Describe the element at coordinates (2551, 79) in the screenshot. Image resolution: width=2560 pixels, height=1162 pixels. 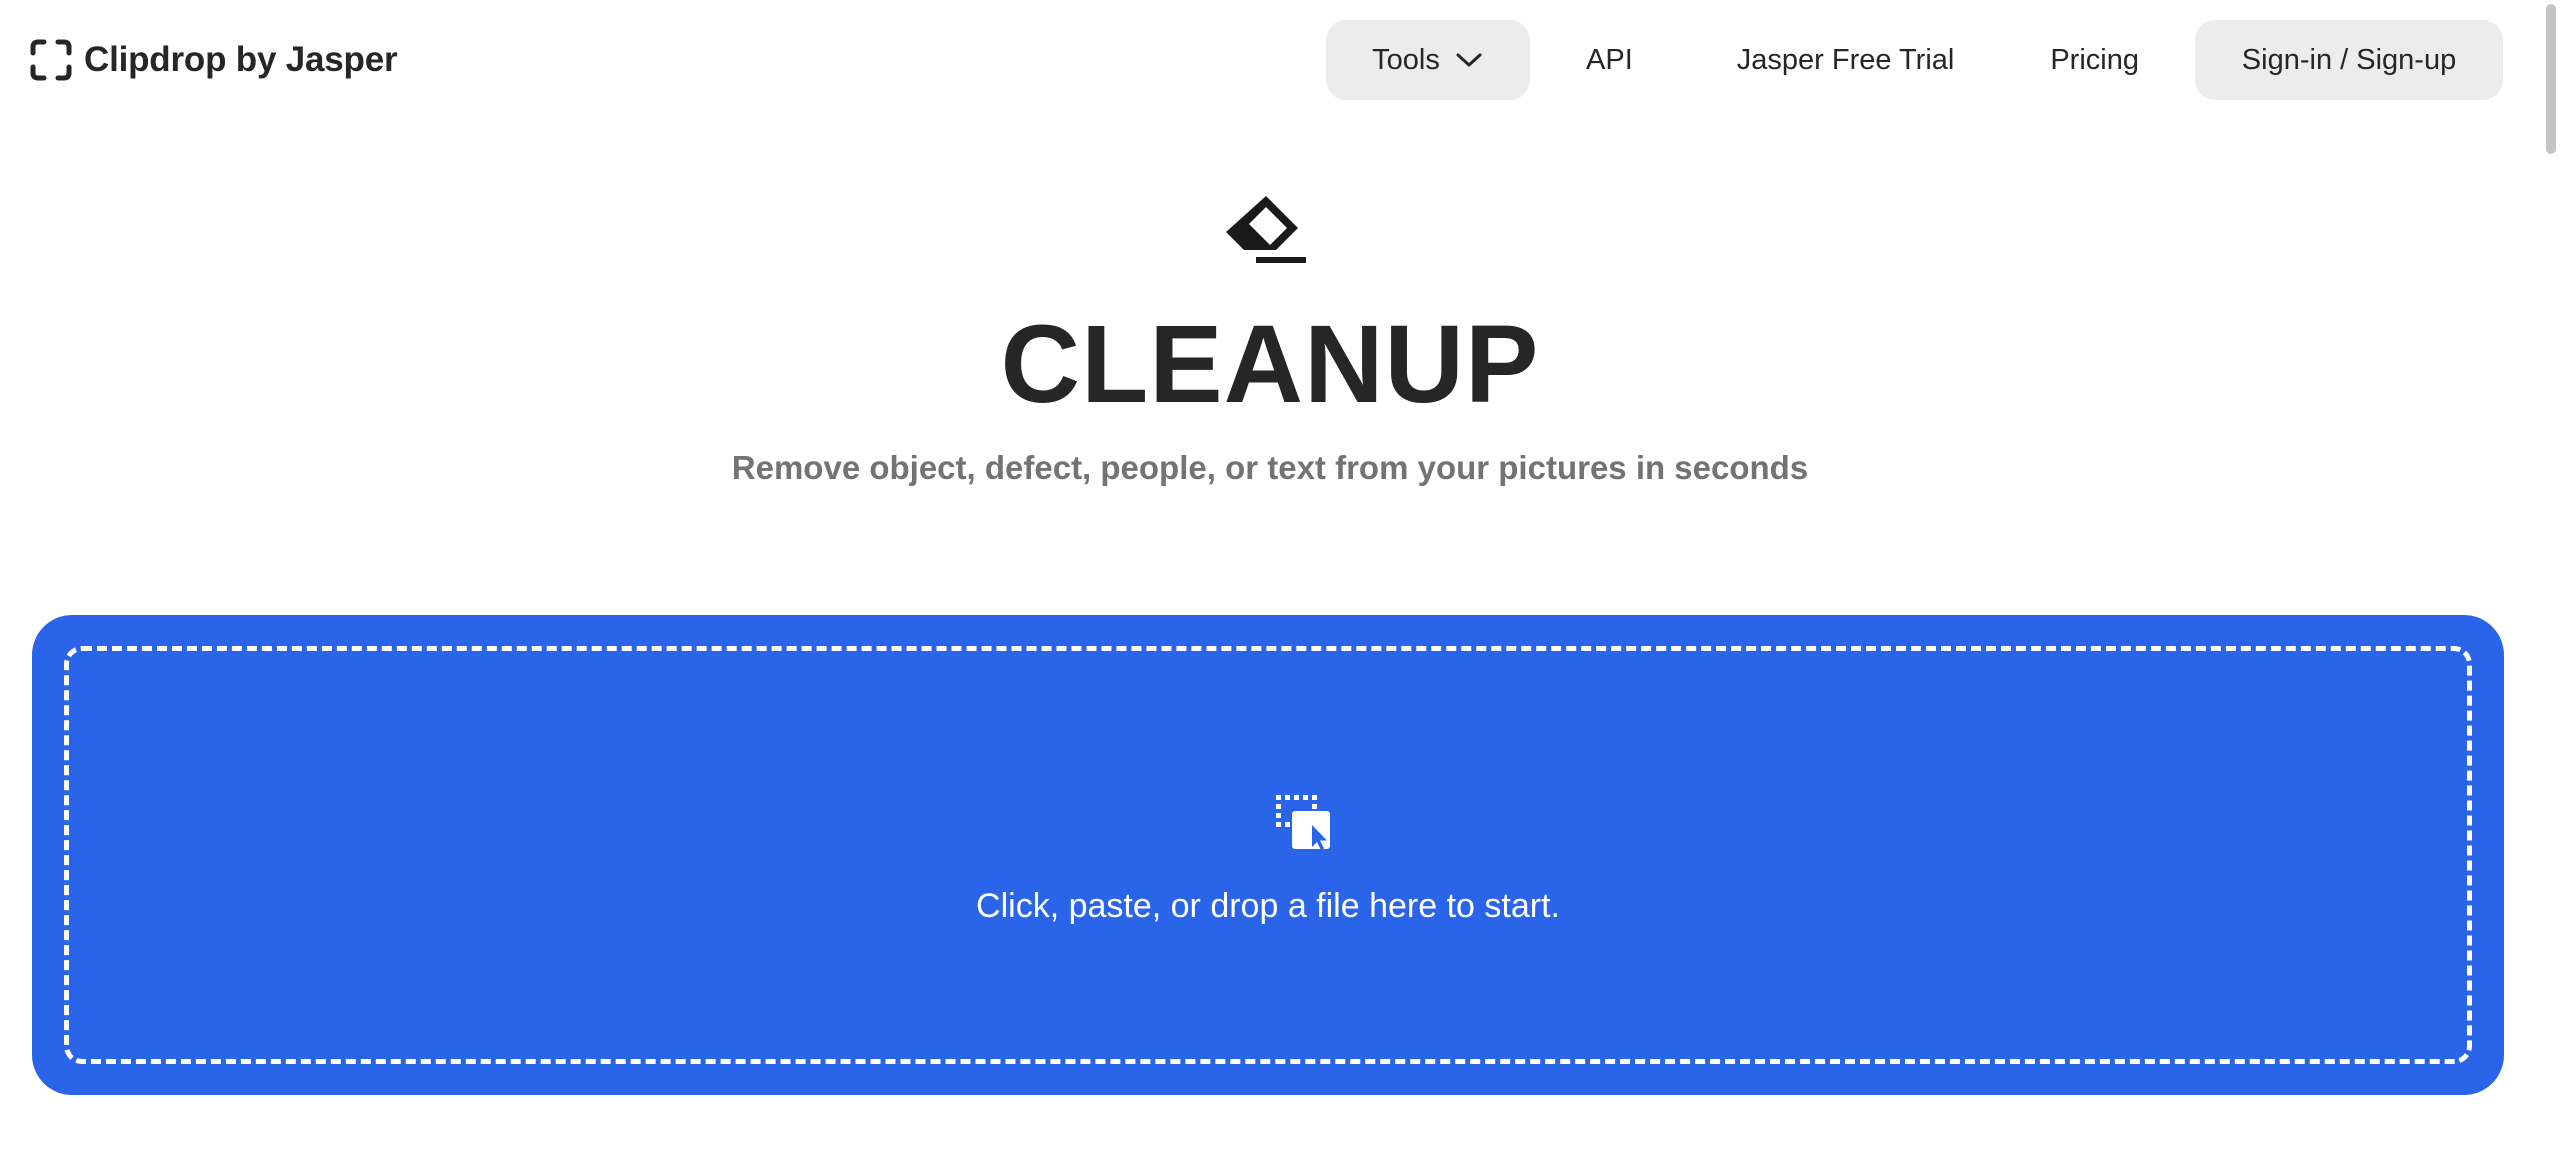
I see `scrollbar-thumb` at that location.